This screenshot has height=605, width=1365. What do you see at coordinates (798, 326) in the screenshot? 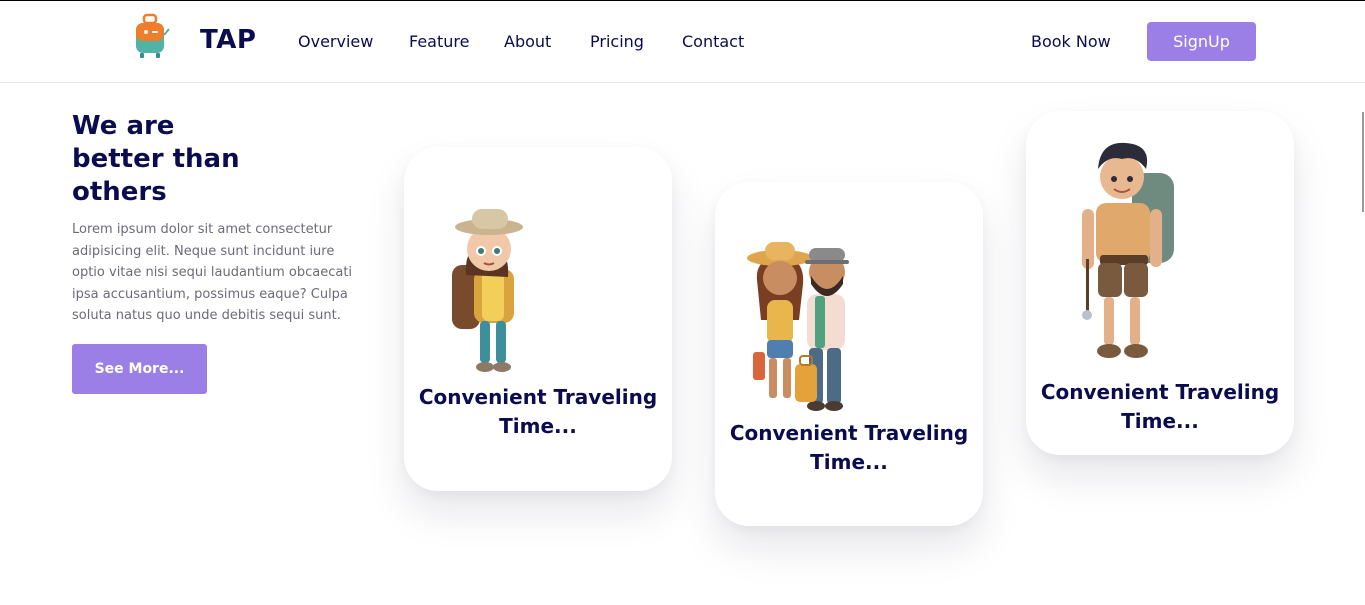
I see `couple-travelers-illustration` at bounding box center [798, 326].